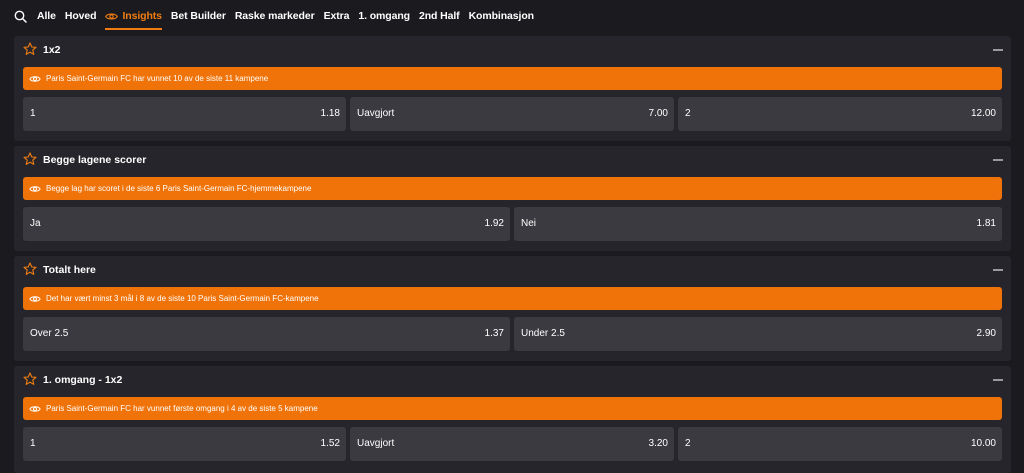  What do you see at coordinates (330, 443) in the screenshot?
I see `odds-value: 1.52` at bounding box center [330, 443].